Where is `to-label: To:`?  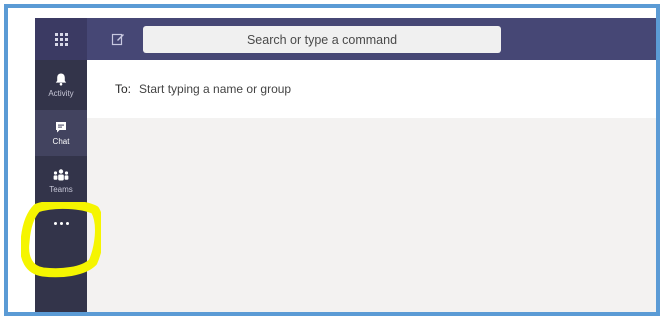
to-label: To: is located at coordinates (123, 89).